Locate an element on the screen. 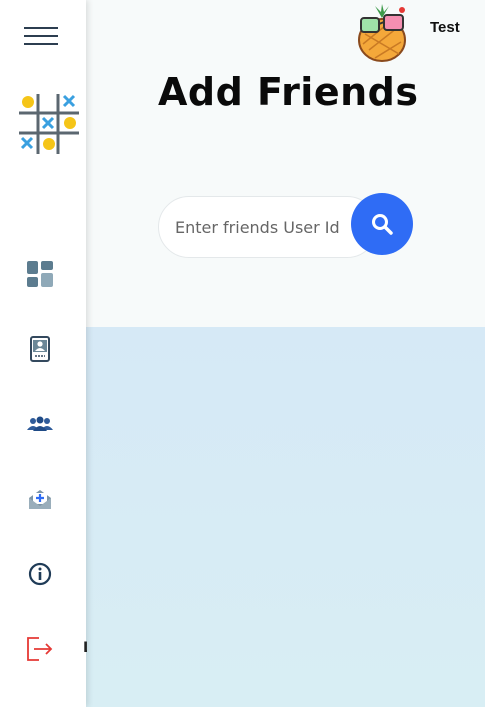  nav-logout is located at coordinates (40, 649).